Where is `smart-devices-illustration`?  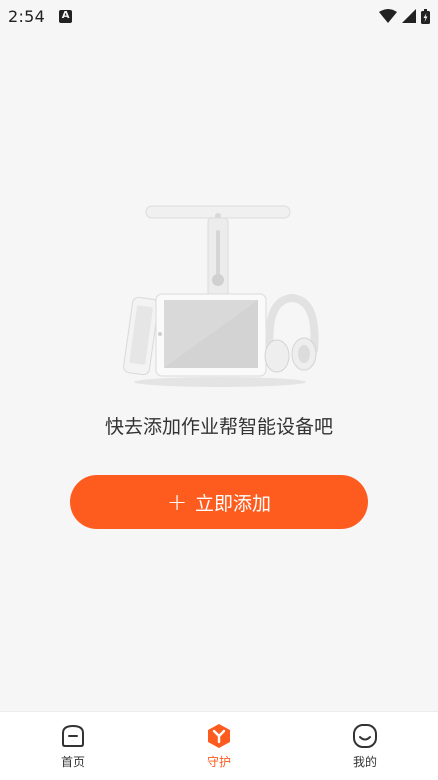
smart-devices-illustration is located at coordinates (220, 295).